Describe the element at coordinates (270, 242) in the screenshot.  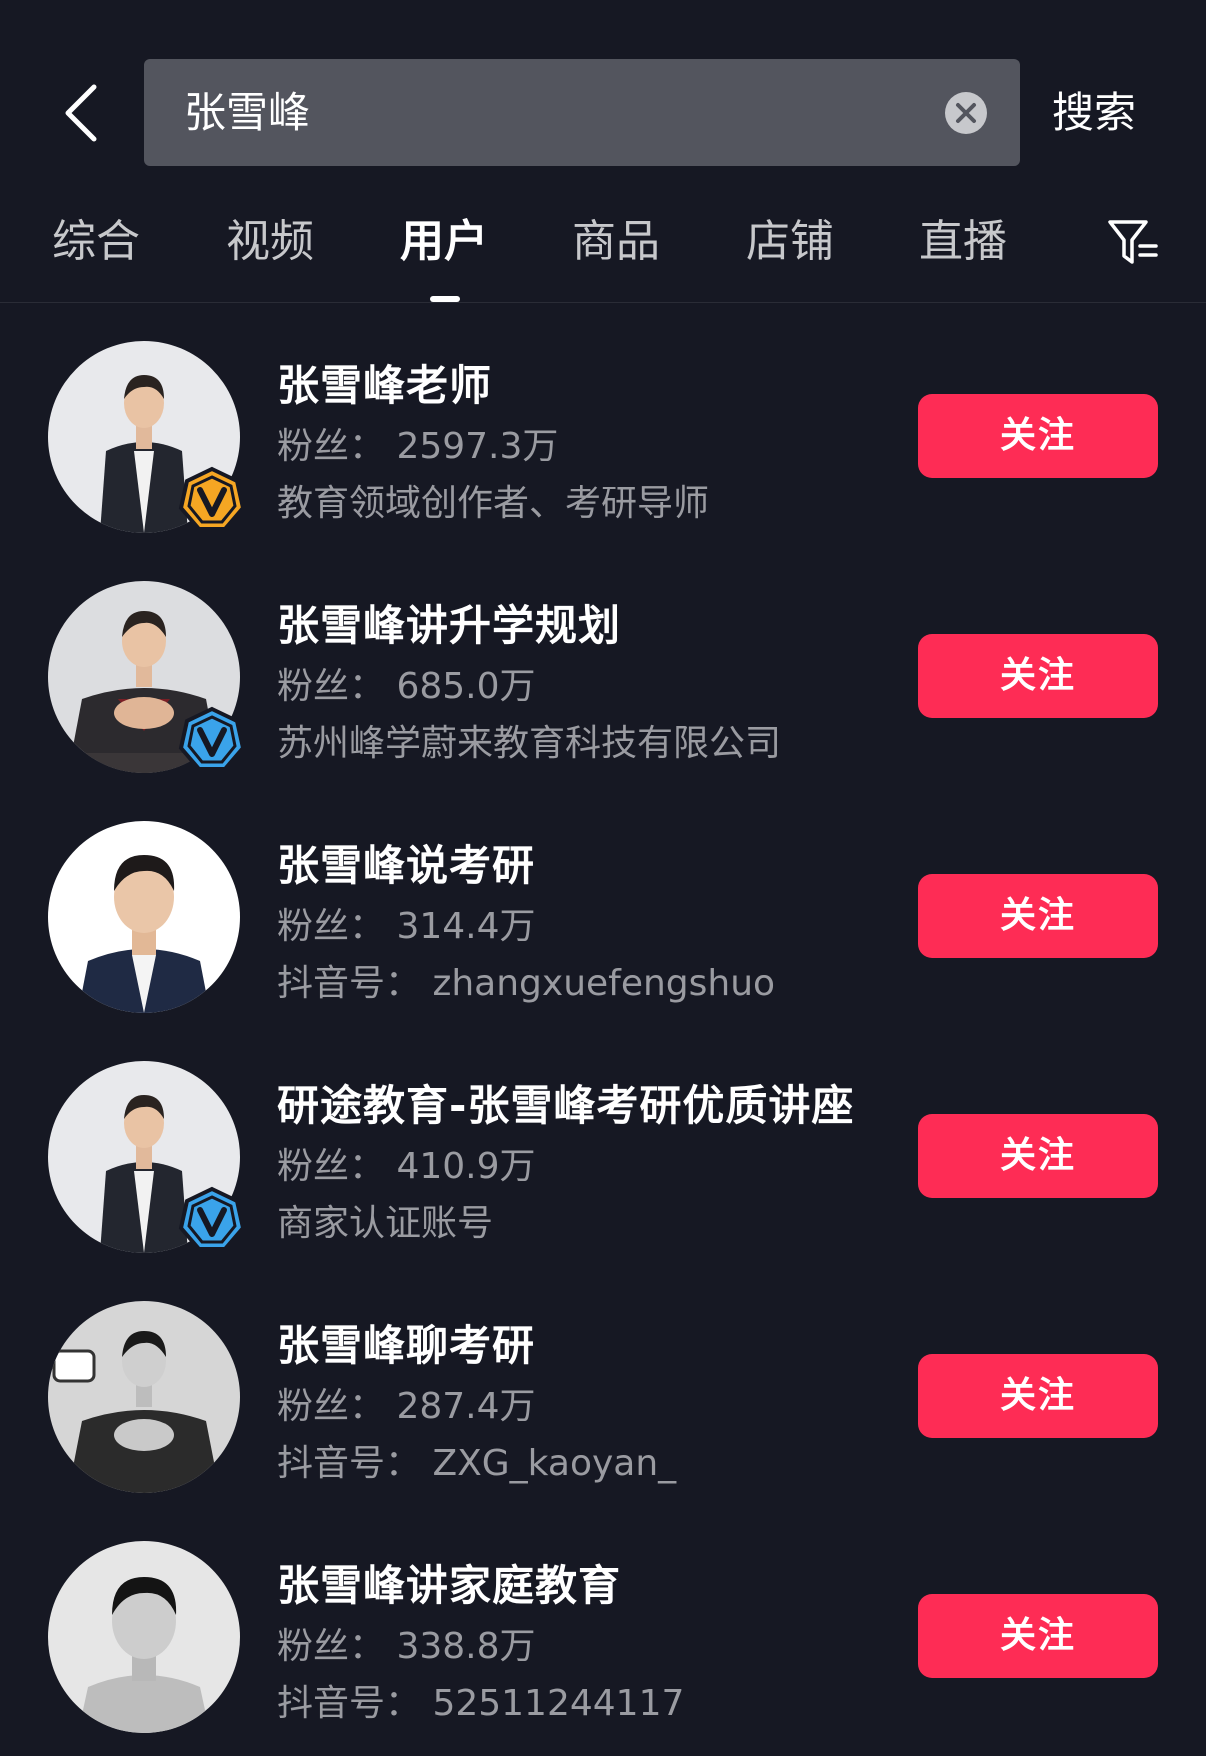
I see `tab-videos: 视频` at that location.